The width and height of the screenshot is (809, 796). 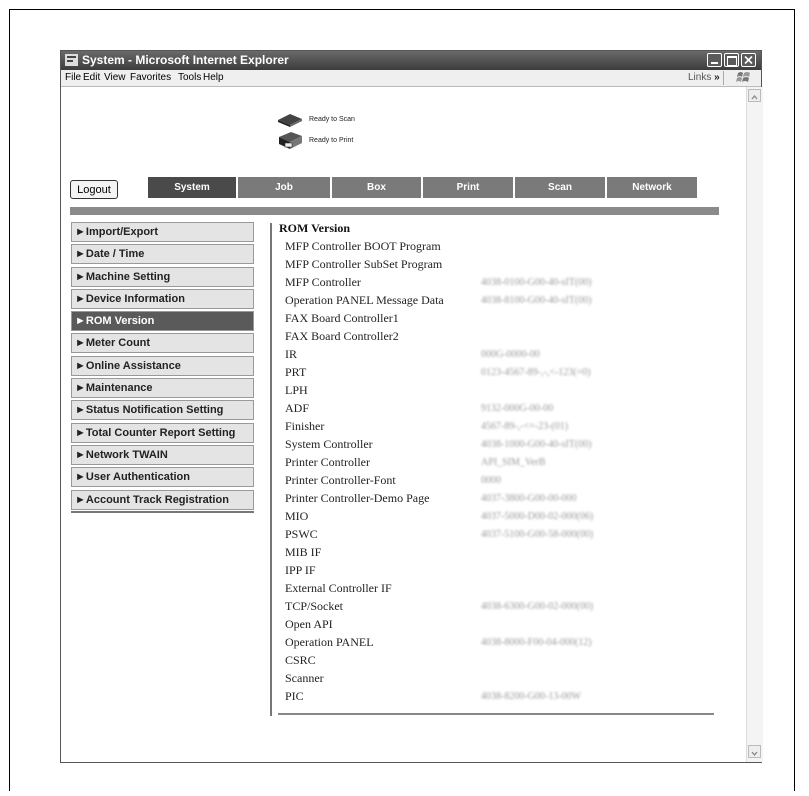 I want to click on sidebar-item-date-time: ► Date / Time, so click(x=162, y=254).